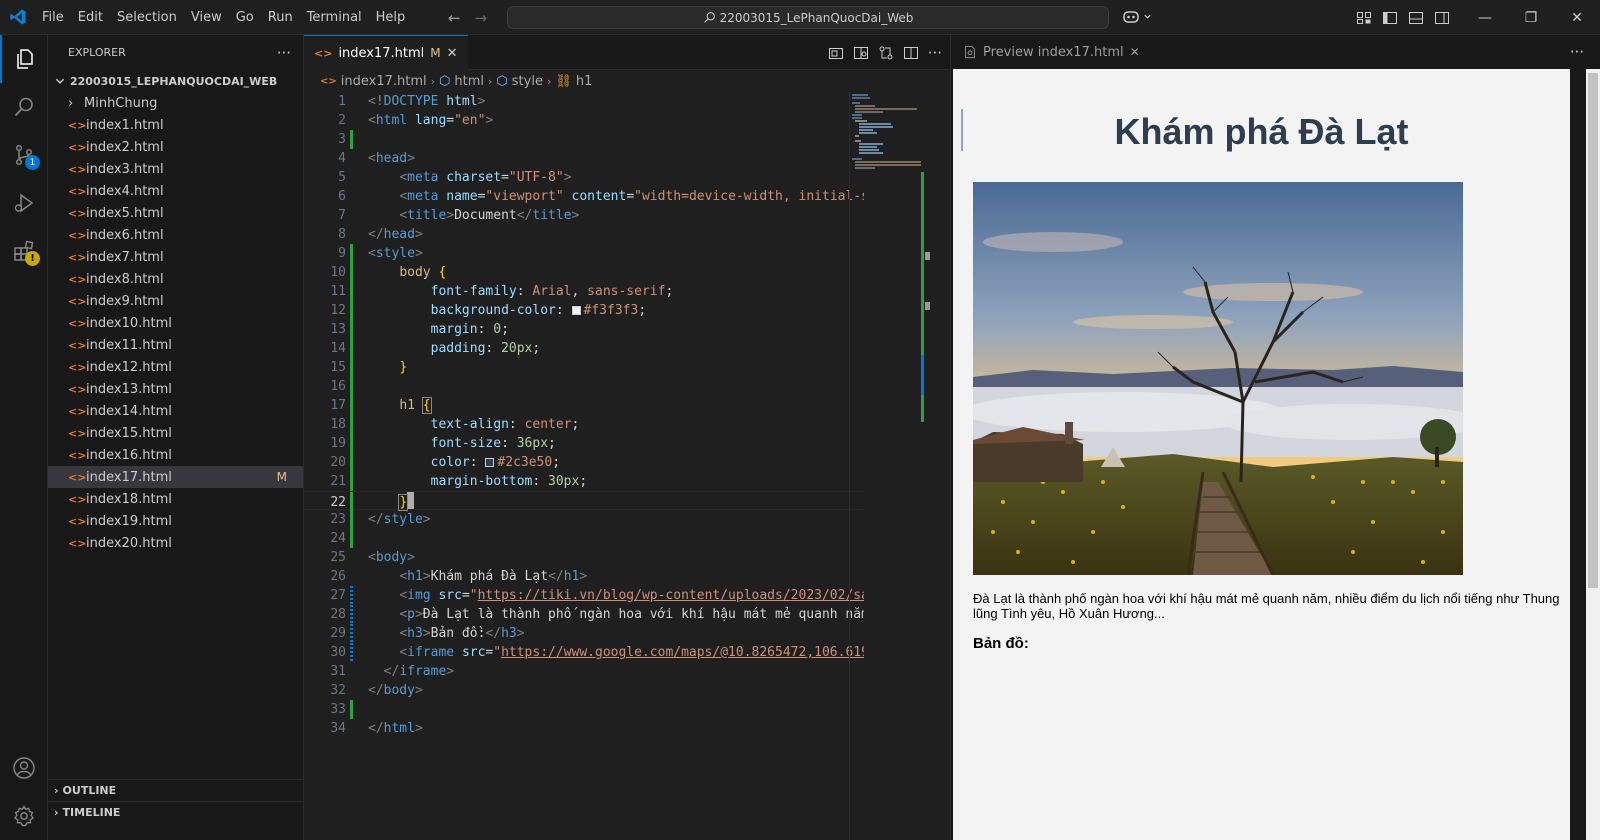 Image resolution: width=1600 pixels, height=840 pixels. Describe the element at coordinates (836, 53) in the screenshot. I see `open-preview-icon` at that location.